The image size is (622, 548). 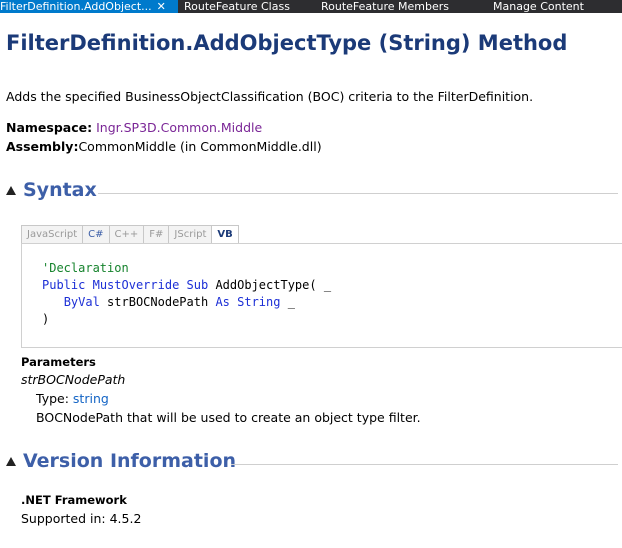 I want to click on code-line-1: 'Declaration, so click(x=85, y=268).